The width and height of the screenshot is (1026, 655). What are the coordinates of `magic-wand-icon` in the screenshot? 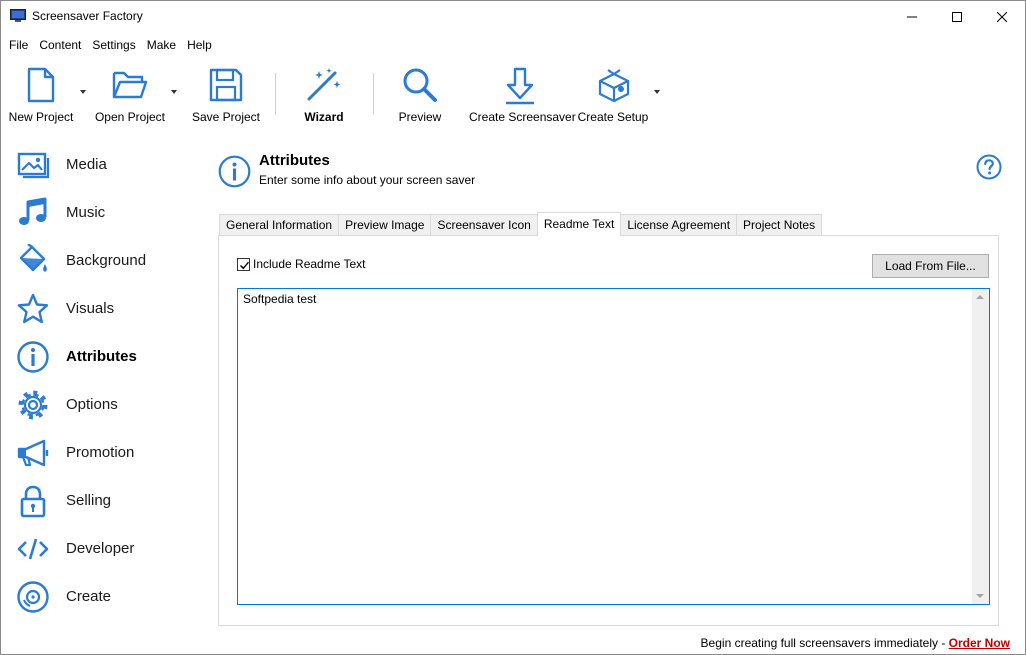 It's located at (324, 84).